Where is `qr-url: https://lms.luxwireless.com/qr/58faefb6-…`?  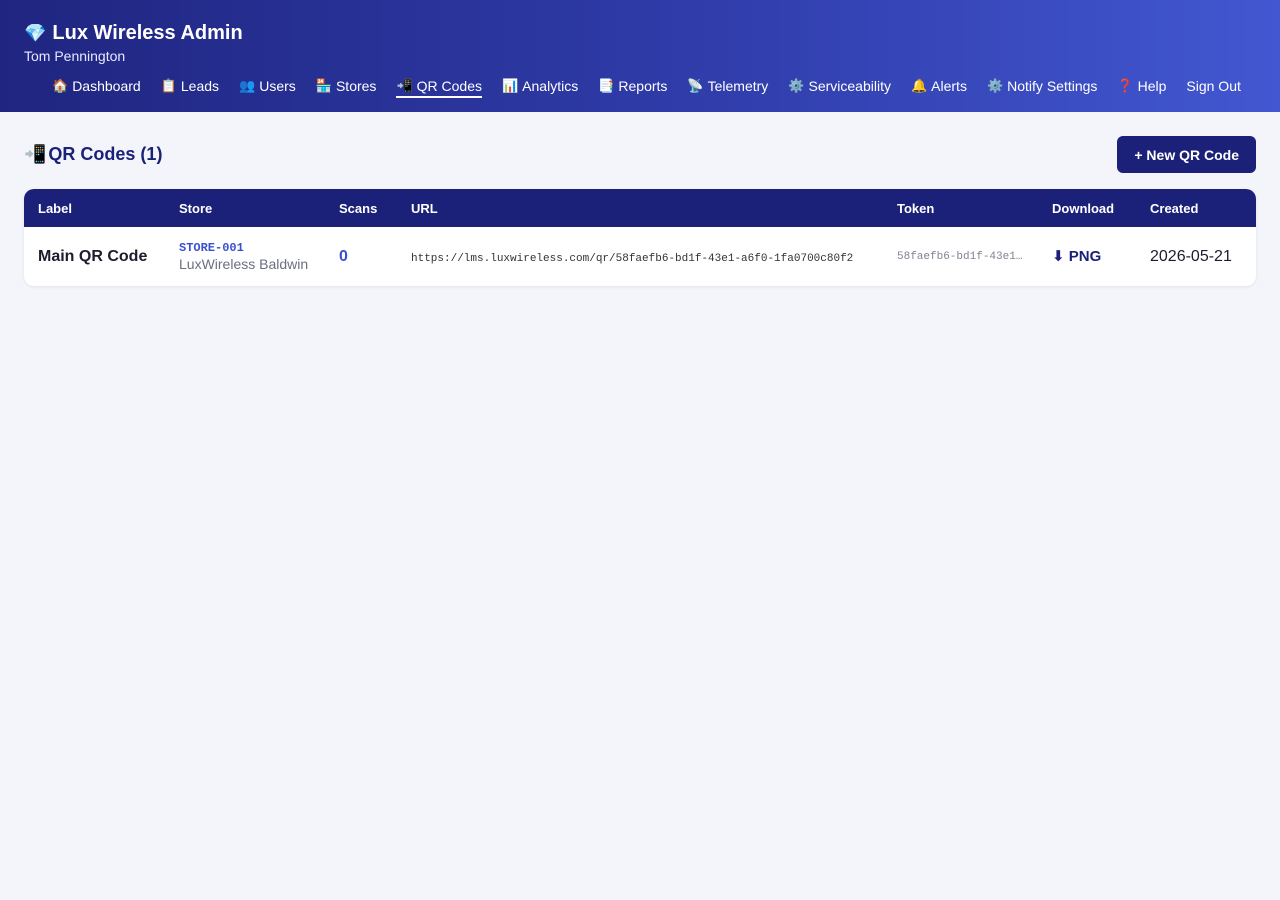
qr-url: https://lms.luxwireless.com/qr/58faefb6-… is located at coordinates (632, 258).